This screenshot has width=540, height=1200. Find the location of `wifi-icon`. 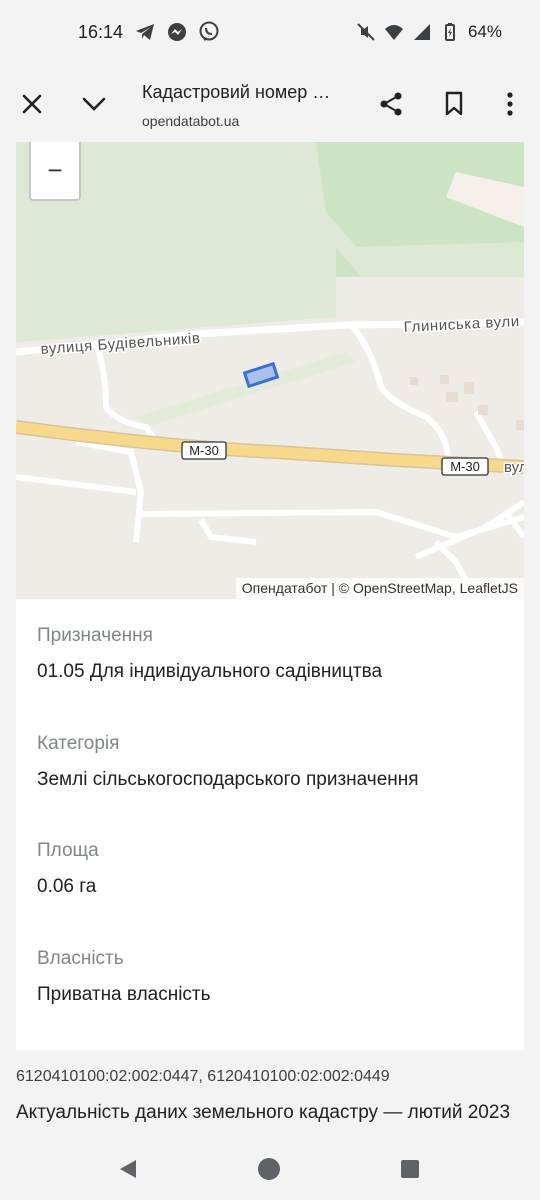

wifi-icon is located at coordinates (394, 32).